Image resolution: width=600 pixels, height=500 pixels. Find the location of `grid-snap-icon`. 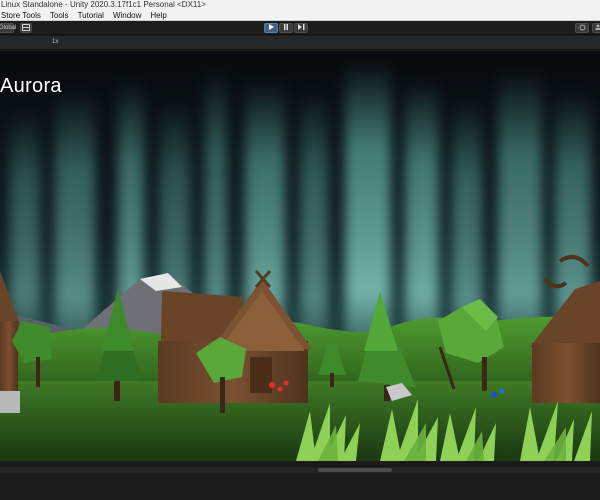

grid-snap-icon is located at coordinates (26, 27).